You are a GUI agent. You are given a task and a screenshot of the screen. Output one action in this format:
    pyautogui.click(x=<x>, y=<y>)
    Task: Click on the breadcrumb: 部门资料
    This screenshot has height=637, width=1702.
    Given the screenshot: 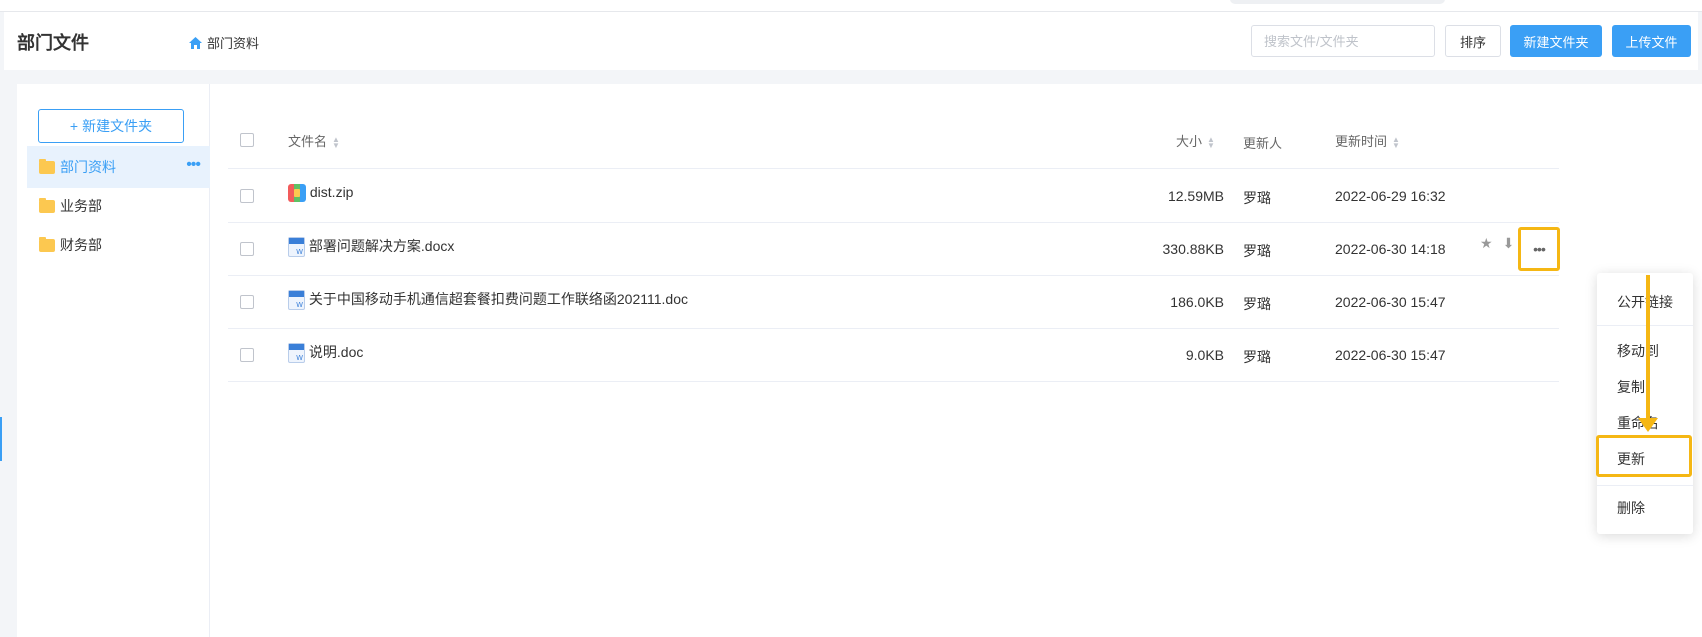 What is the action you would take?
    pyautogui.click(x=224, y=42)
    